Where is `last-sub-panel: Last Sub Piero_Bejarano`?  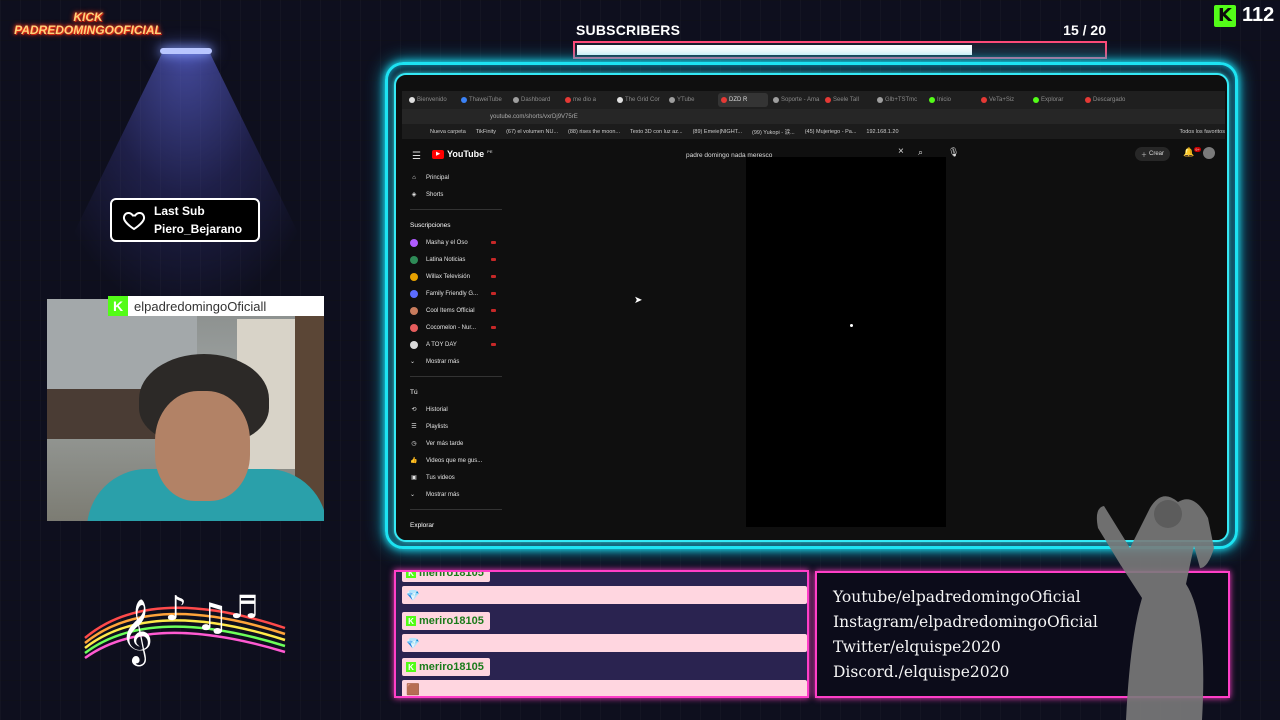 last-sub-panel: Last Sub Piero_Bejarano is located at coordinates (185, 220).